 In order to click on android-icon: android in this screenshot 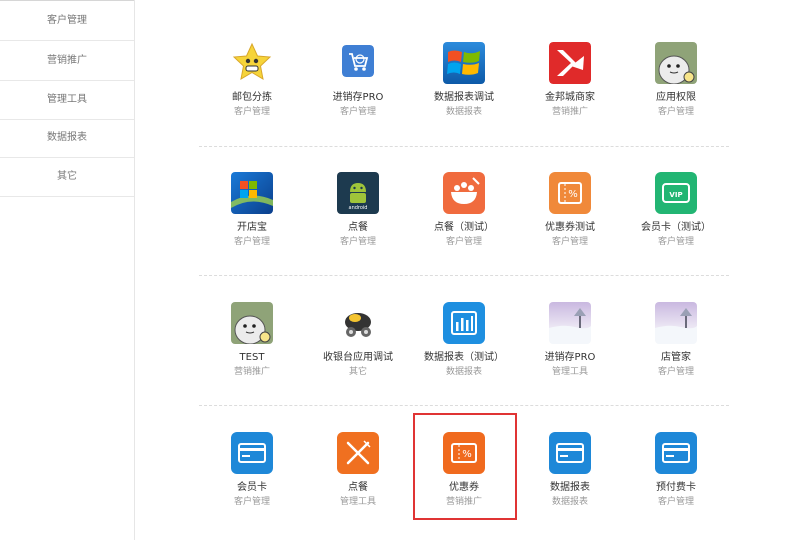, I will do `click(358, 193)`.